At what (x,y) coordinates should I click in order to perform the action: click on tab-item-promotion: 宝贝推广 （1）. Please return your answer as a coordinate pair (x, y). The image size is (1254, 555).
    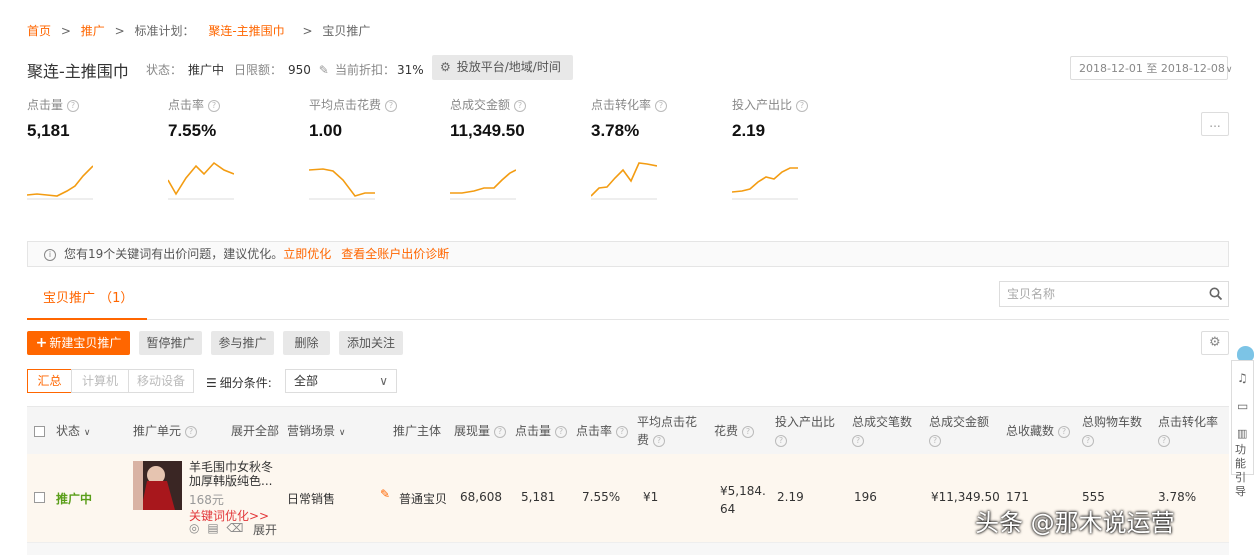
    Looking at the image, I should click on (88, 296).